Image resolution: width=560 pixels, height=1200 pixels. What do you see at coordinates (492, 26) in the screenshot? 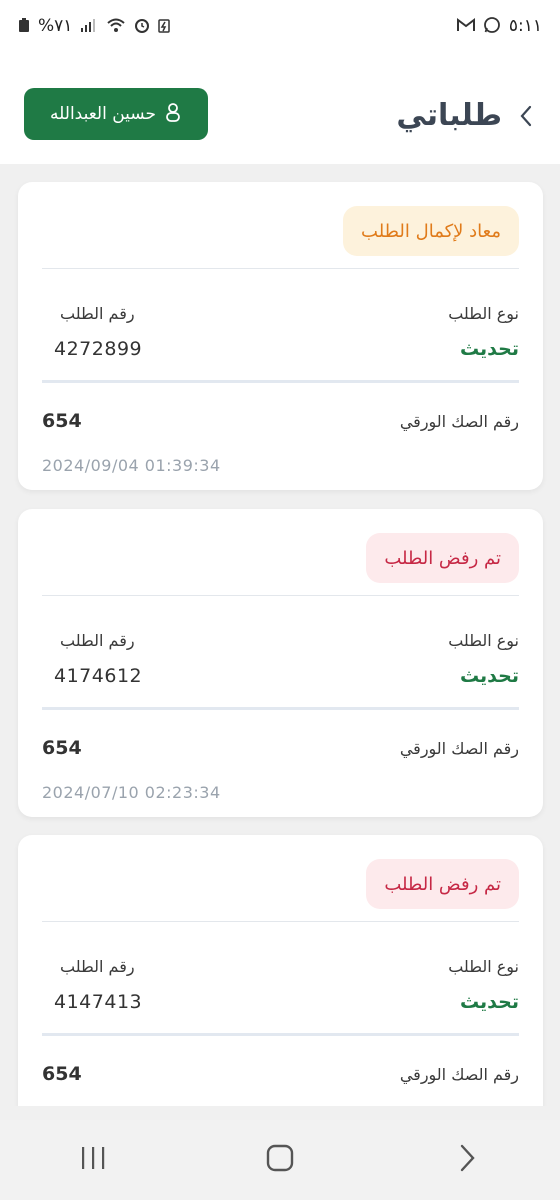
I see `whatsapp-icon` at bounding box center [492, 26].